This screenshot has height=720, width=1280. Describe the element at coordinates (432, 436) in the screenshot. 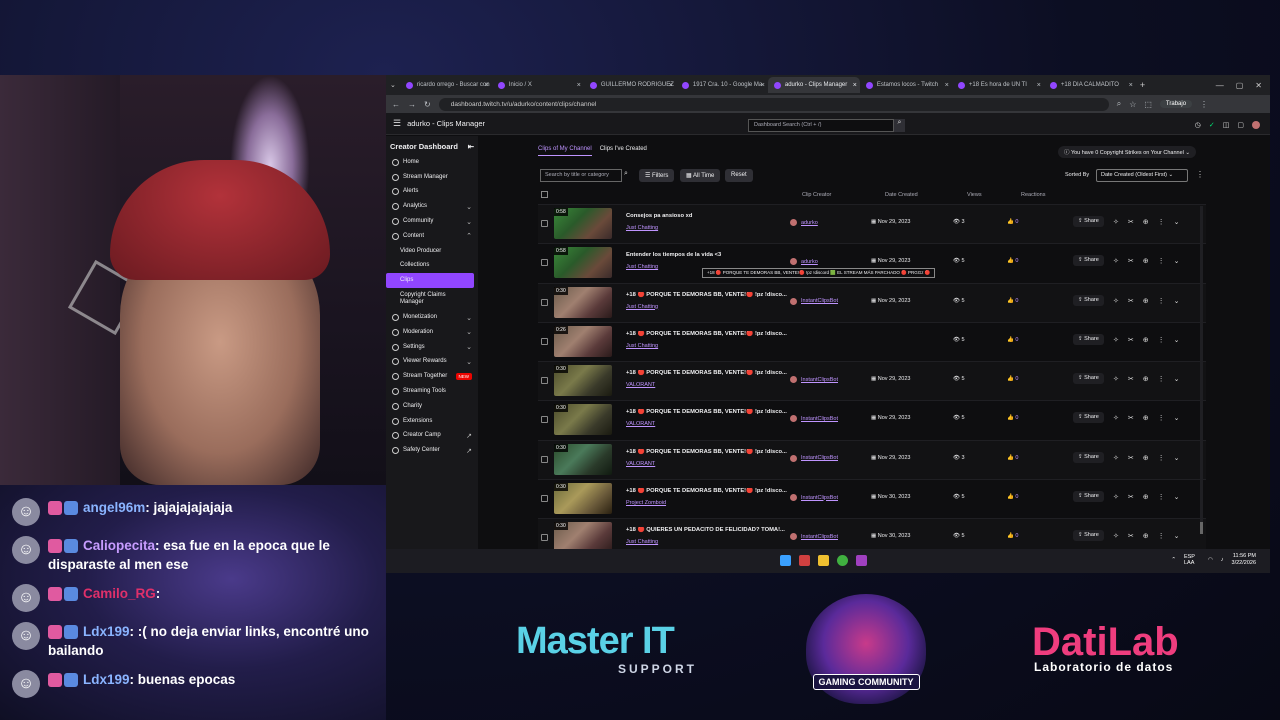

I see `sidebar-item-creator-camp: Creator Camp ↗` at that location.